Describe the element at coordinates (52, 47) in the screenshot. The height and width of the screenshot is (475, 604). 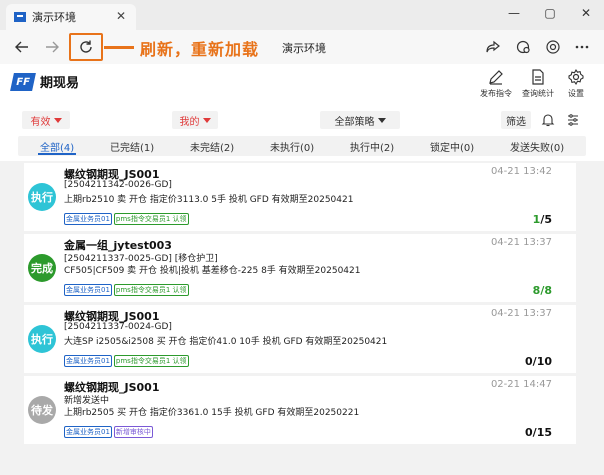
I see `forward-arrow-icon` at that location.